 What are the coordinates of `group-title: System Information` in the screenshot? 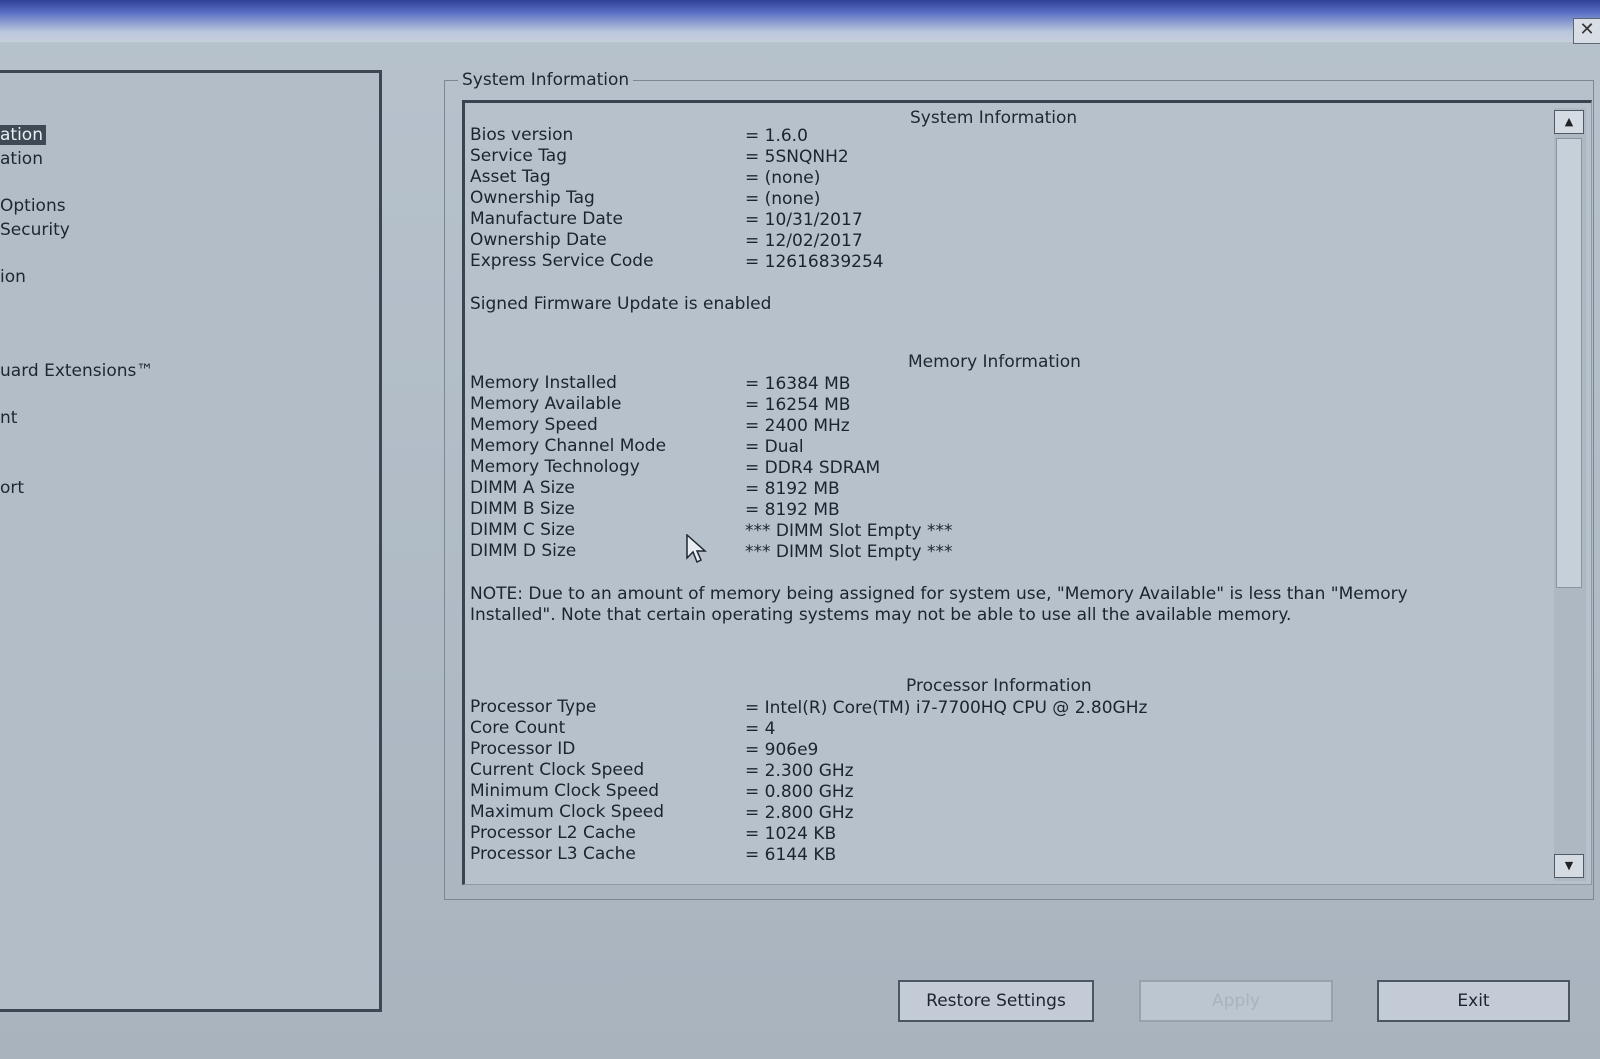 It's located at (546, 80).